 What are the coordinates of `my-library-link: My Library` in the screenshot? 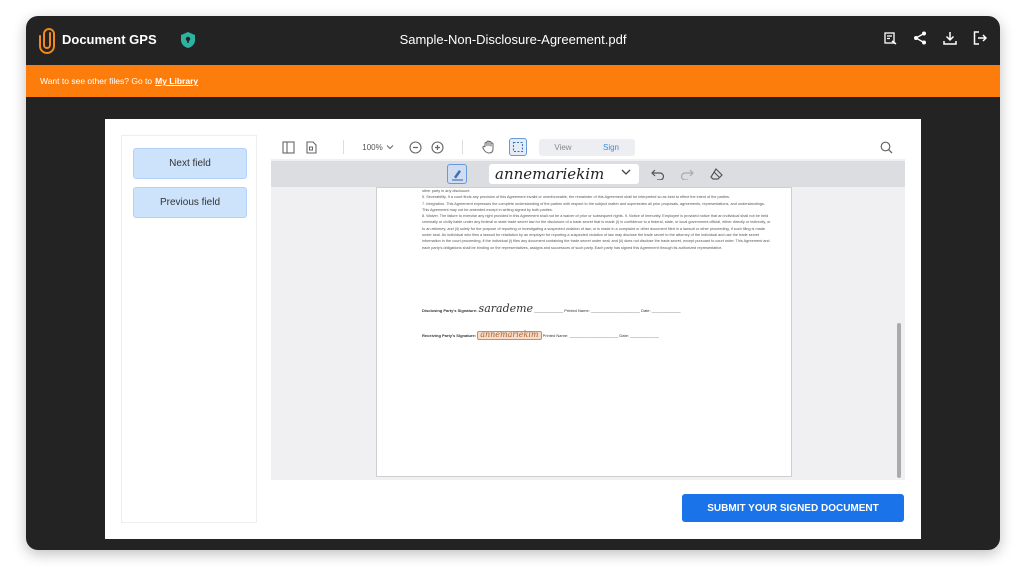 It's located at (176, 81).